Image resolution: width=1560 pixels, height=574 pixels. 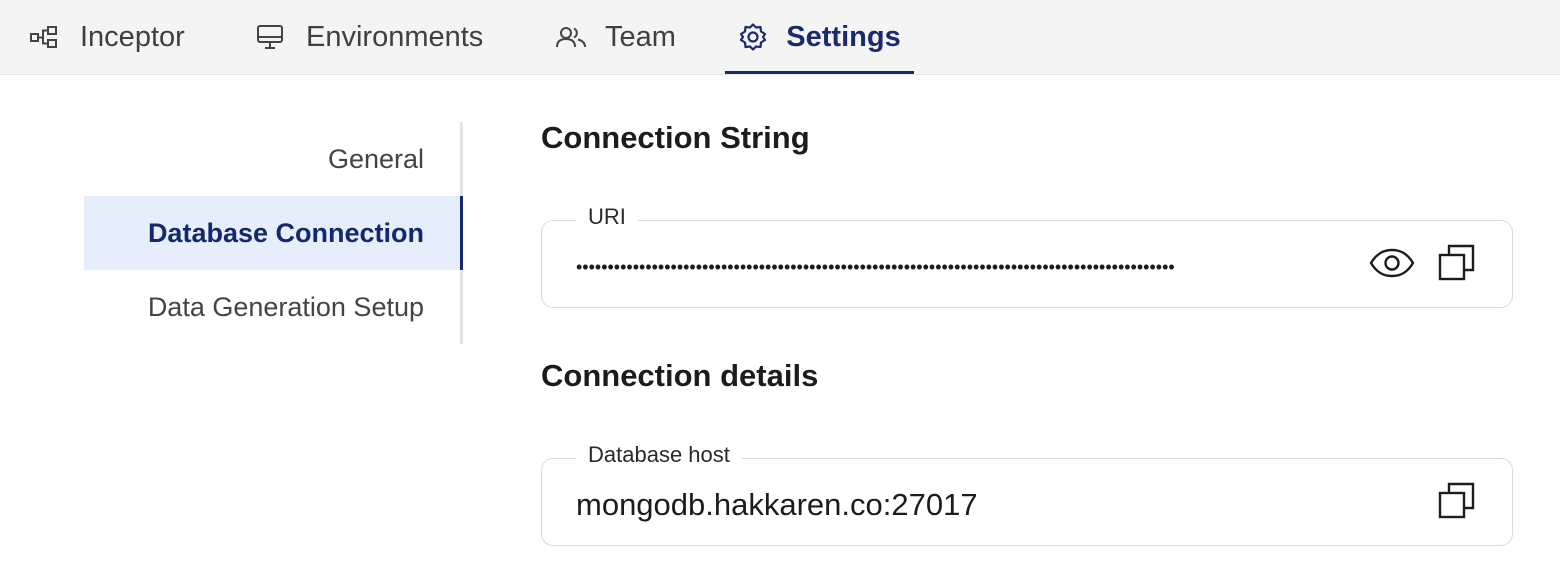 What do you see at coordinates (270, 37) in the screenshot?
I see `monitor-icon` at bounding box center [270, 37].